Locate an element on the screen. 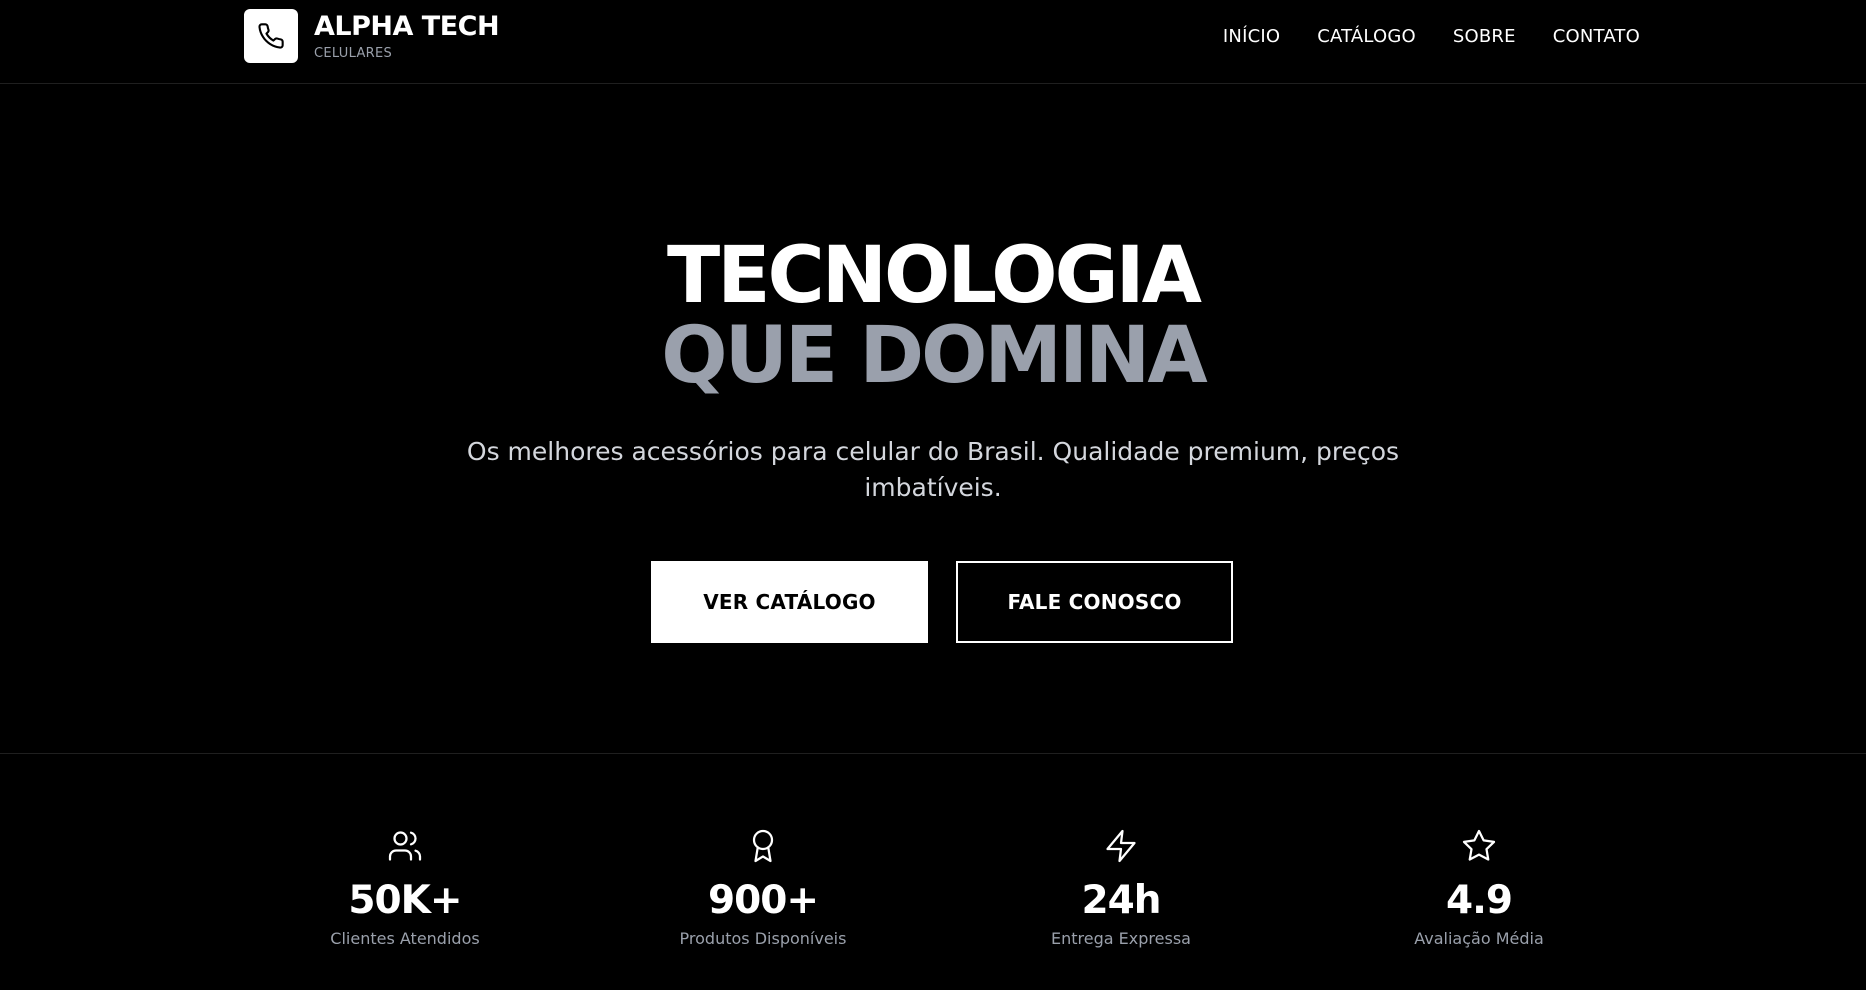 The height and width of the screenshot is (990, 1866). stat-item-customers: 50K+ Clientes Atendidos is located at coordinates (405, 888).